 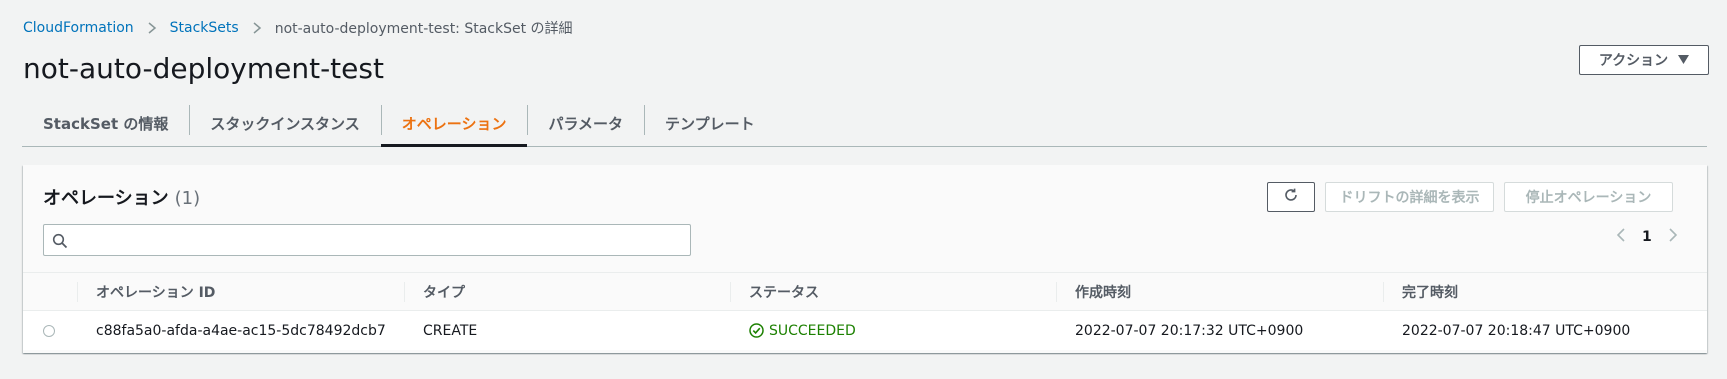 I want to click on panel-title-text: オペレーション, so click(x=106, y=198).